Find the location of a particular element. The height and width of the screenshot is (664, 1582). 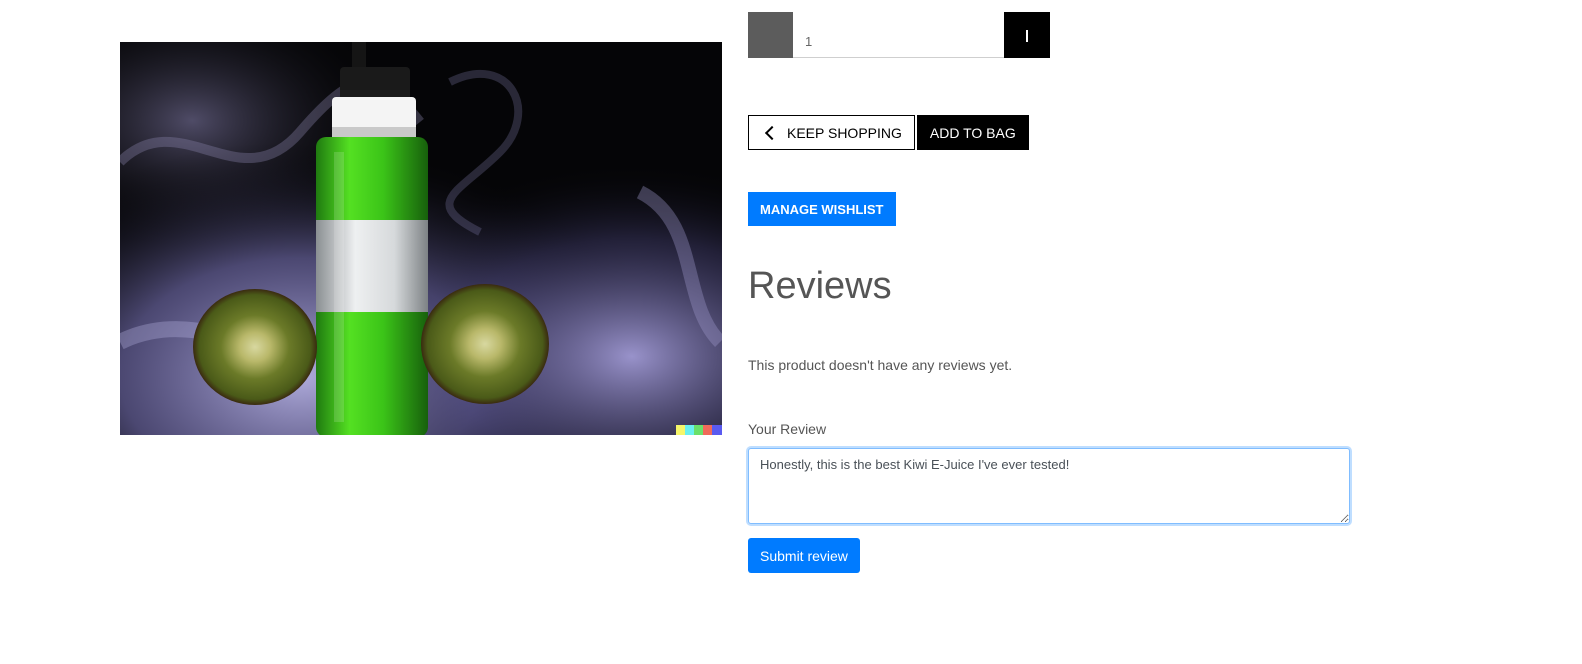

cart-actions: KEEP SHOPPING ADD TO BAG is located at coordinates (888, 132).